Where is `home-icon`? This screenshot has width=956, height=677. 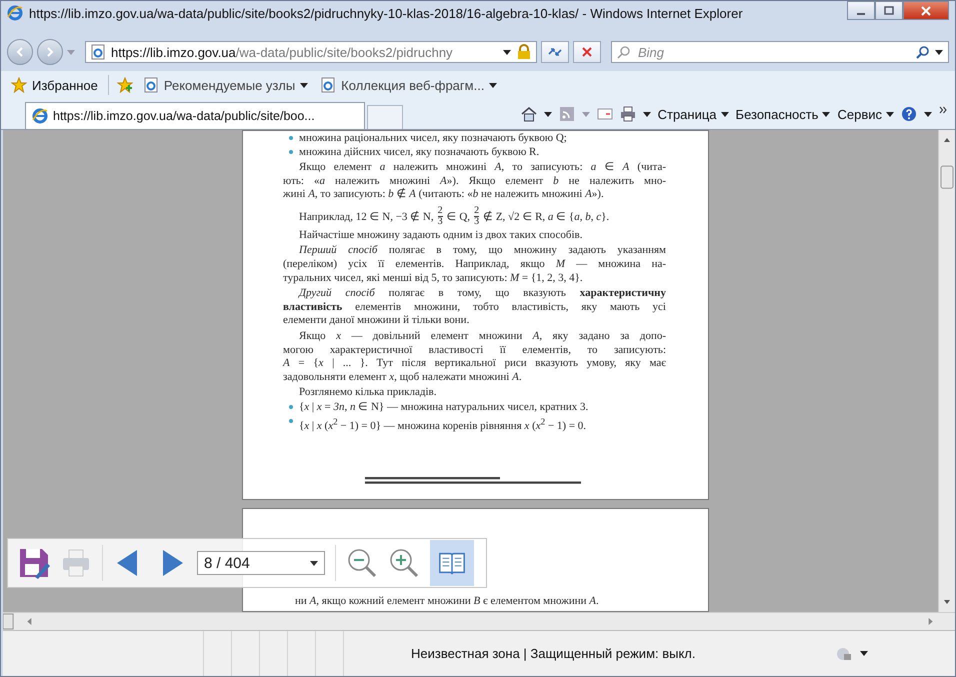 home-icon is located at coordinates (528, 114).